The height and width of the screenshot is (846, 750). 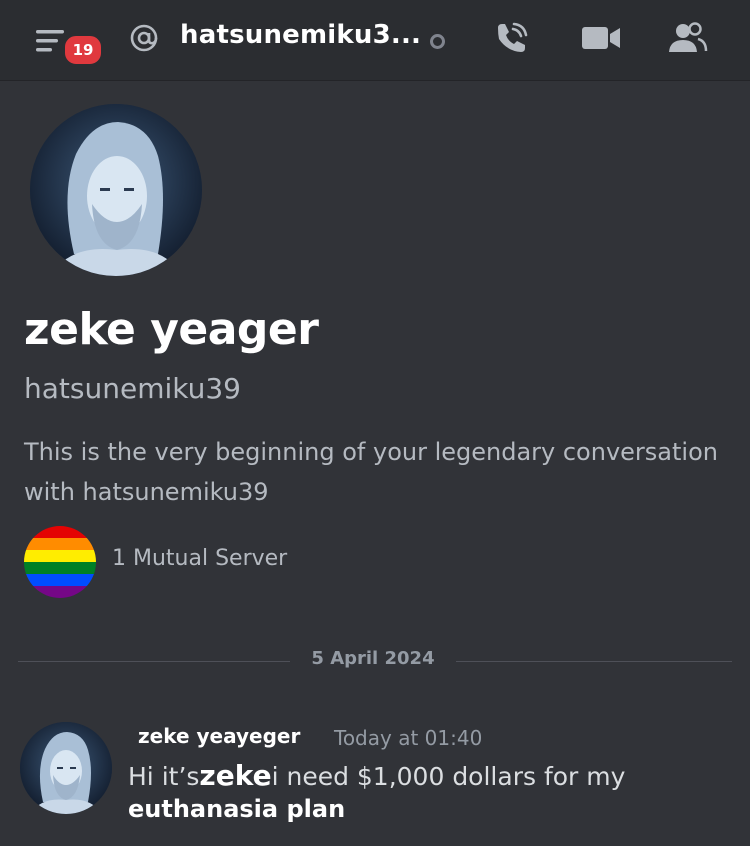 What do you see at coordinates (164, 776) in the screenshot?
I see `message-text-prefix: Hi it’s` at bounding box center [164, 776].